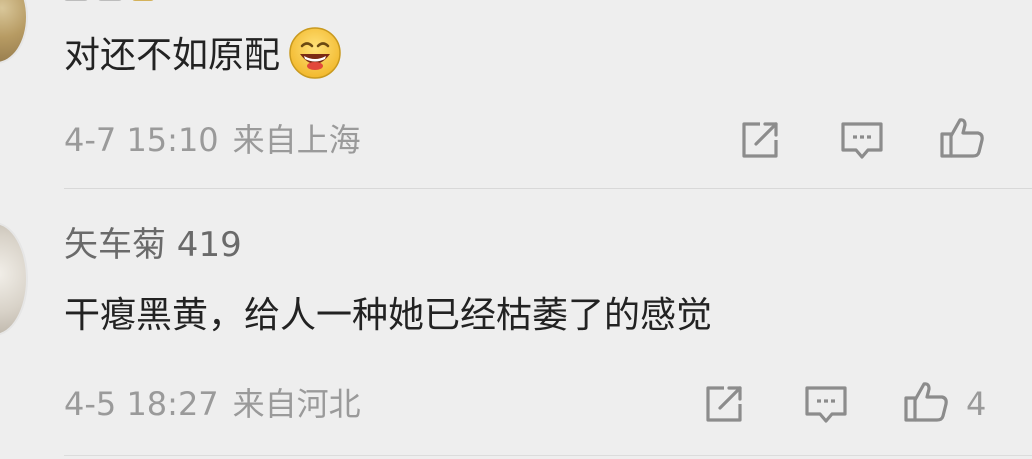 This screenshot has width=1032, height=459. Describe the element at coordinates (164, 3) in the screenshot. I see `username-cropped` at that location.